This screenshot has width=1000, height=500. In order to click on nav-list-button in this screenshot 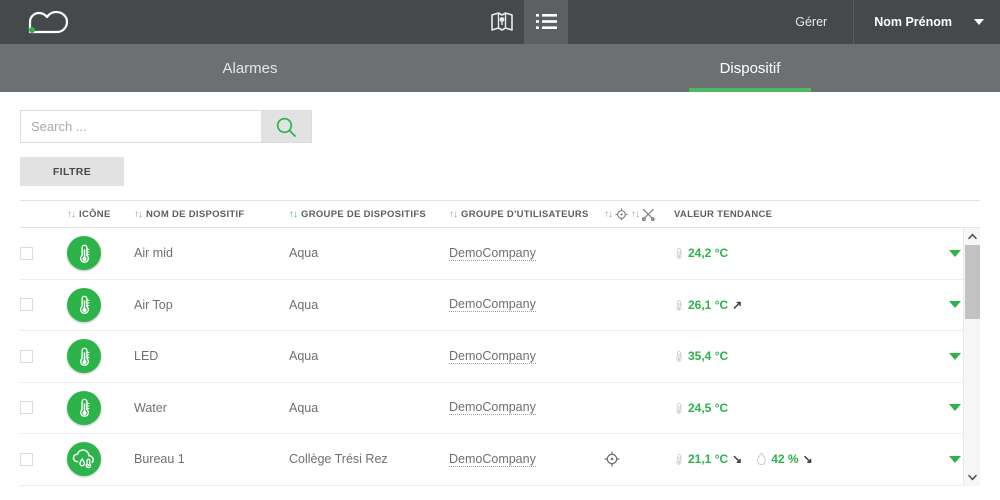, I will do `click(546, 22)`.